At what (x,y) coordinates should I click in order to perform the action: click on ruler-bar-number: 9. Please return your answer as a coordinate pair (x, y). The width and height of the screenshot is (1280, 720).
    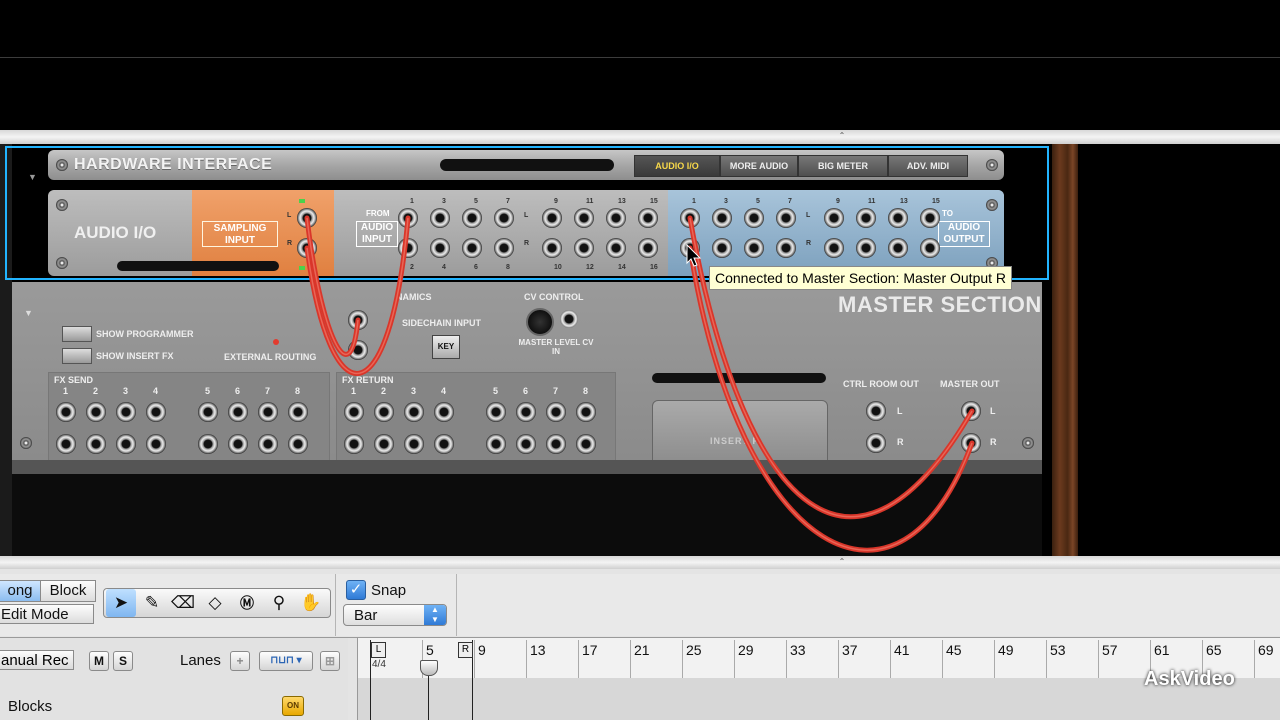
    Looking at the image, I should click on (482, 650).